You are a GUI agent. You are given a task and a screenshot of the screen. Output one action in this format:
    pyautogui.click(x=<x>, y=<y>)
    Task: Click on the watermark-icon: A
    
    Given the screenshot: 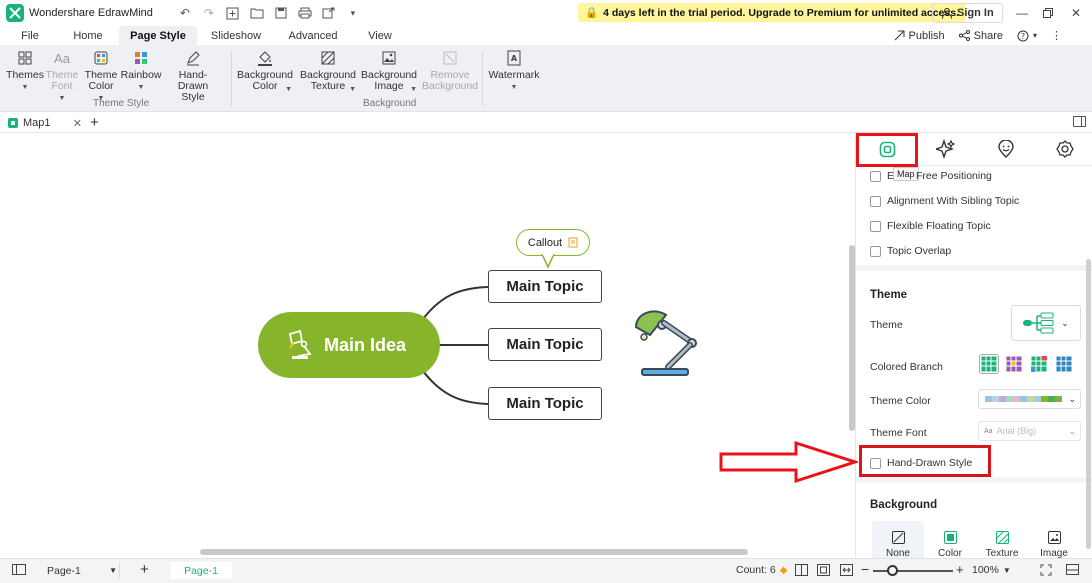 What is the action you would take?
    pyautogui.click(x=514, y=58)
    